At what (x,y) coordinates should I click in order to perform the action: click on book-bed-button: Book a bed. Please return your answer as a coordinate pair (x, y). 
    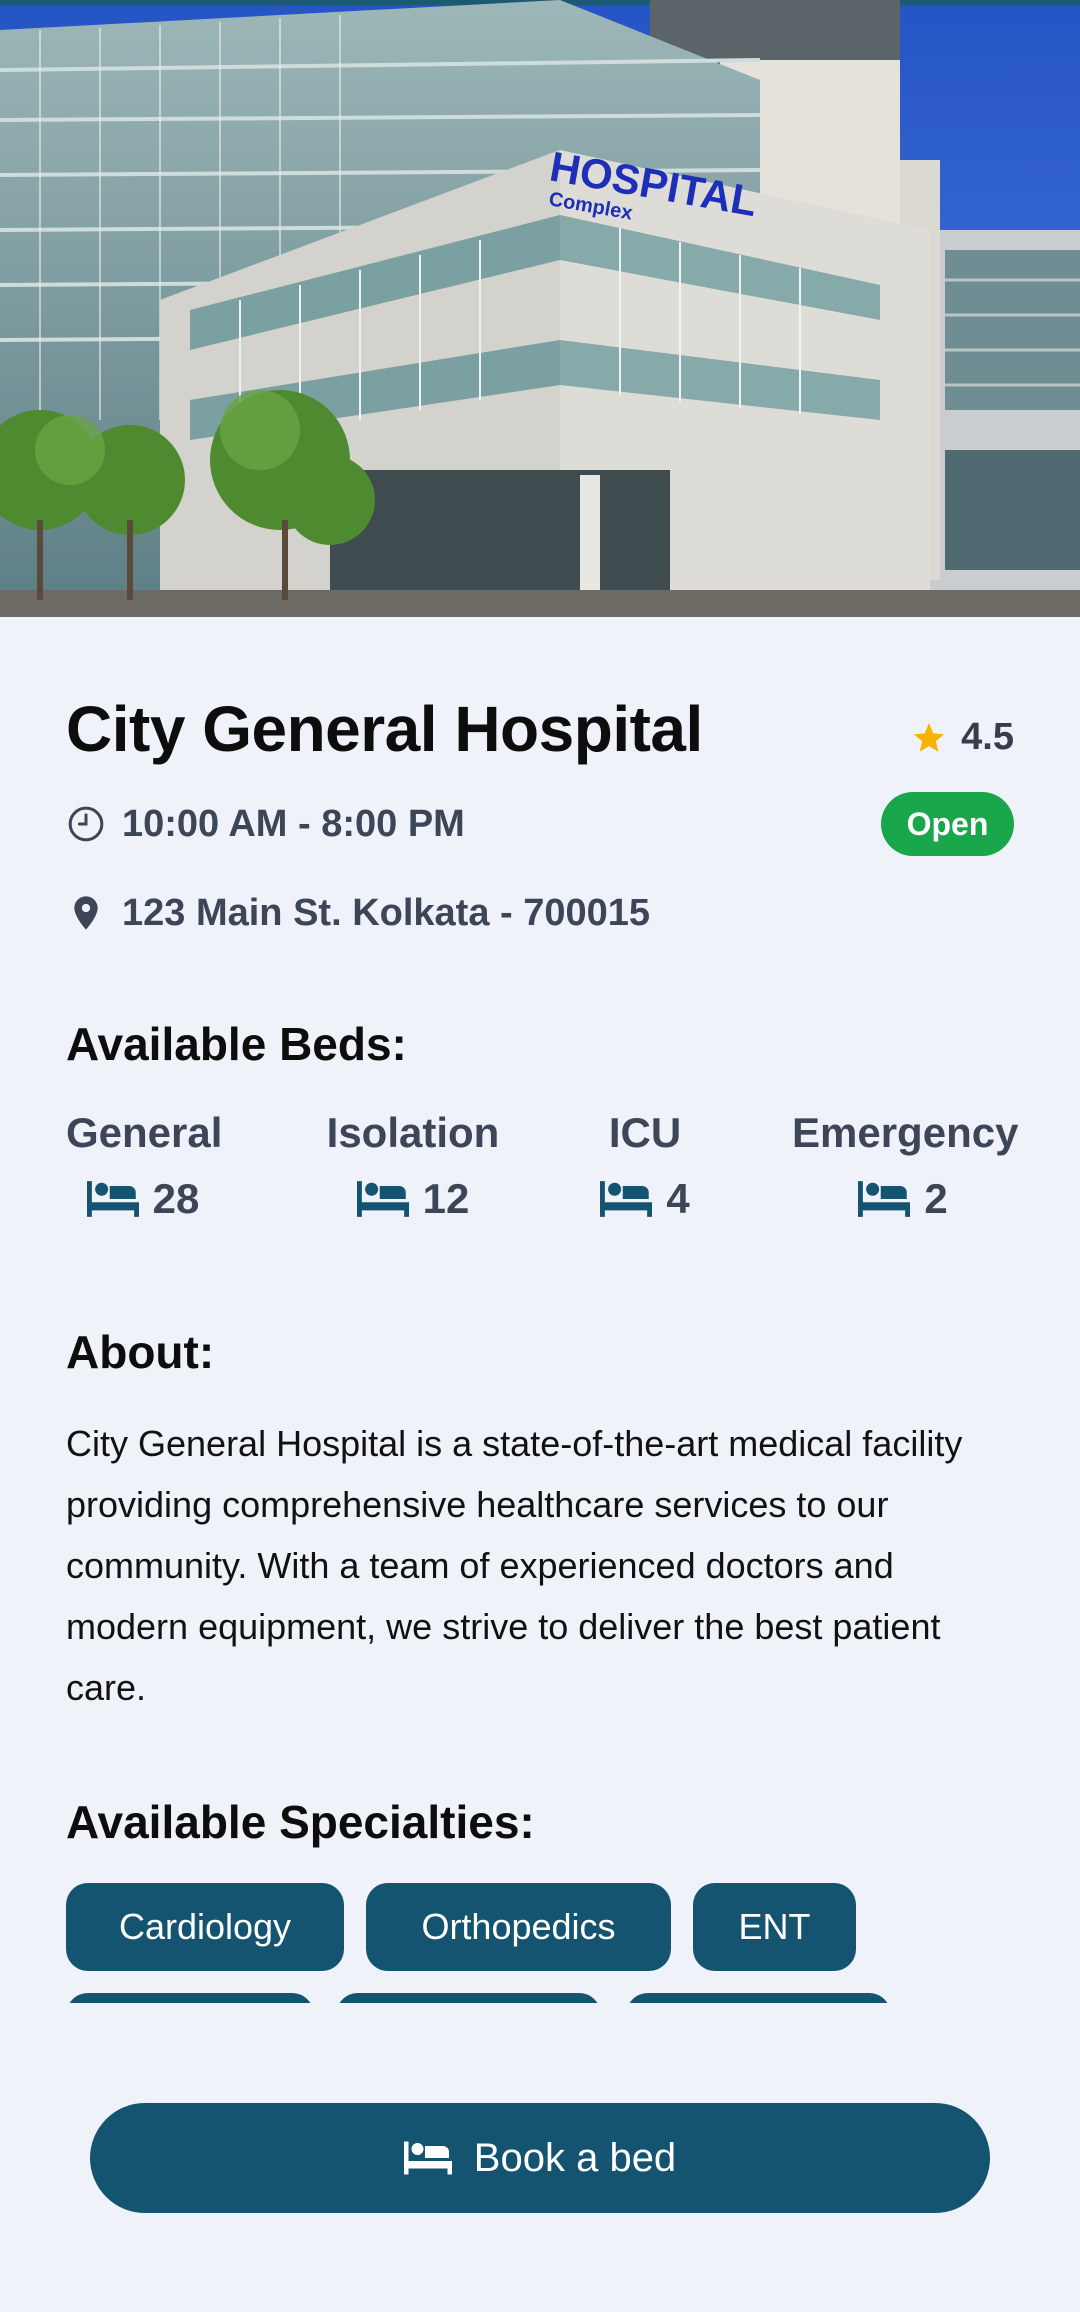
    Looking at the image, I should click on (540, 2158).